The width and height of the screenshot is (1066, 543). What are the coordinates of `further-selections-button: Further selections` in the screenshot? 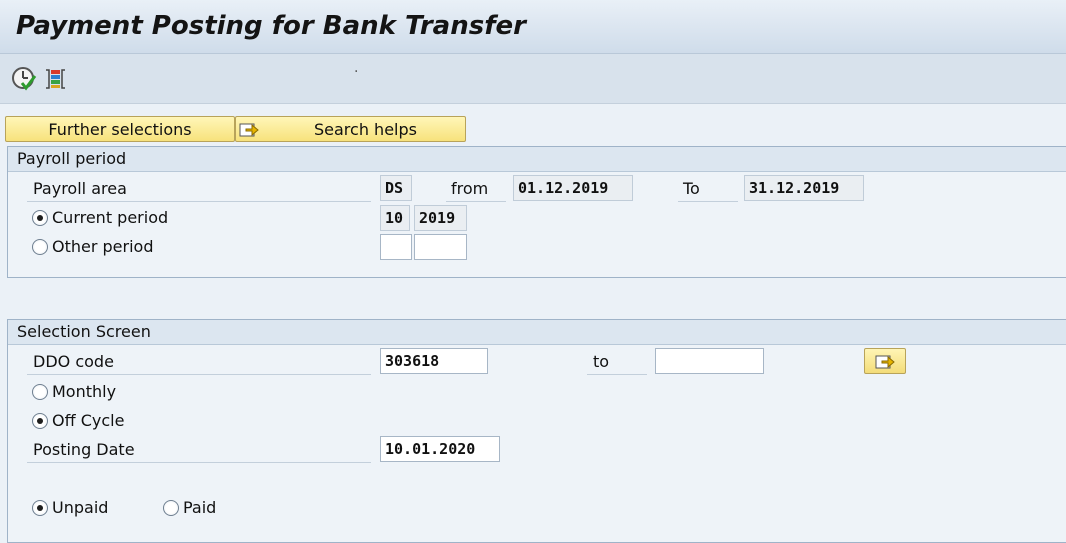 It's located at (120, 129).